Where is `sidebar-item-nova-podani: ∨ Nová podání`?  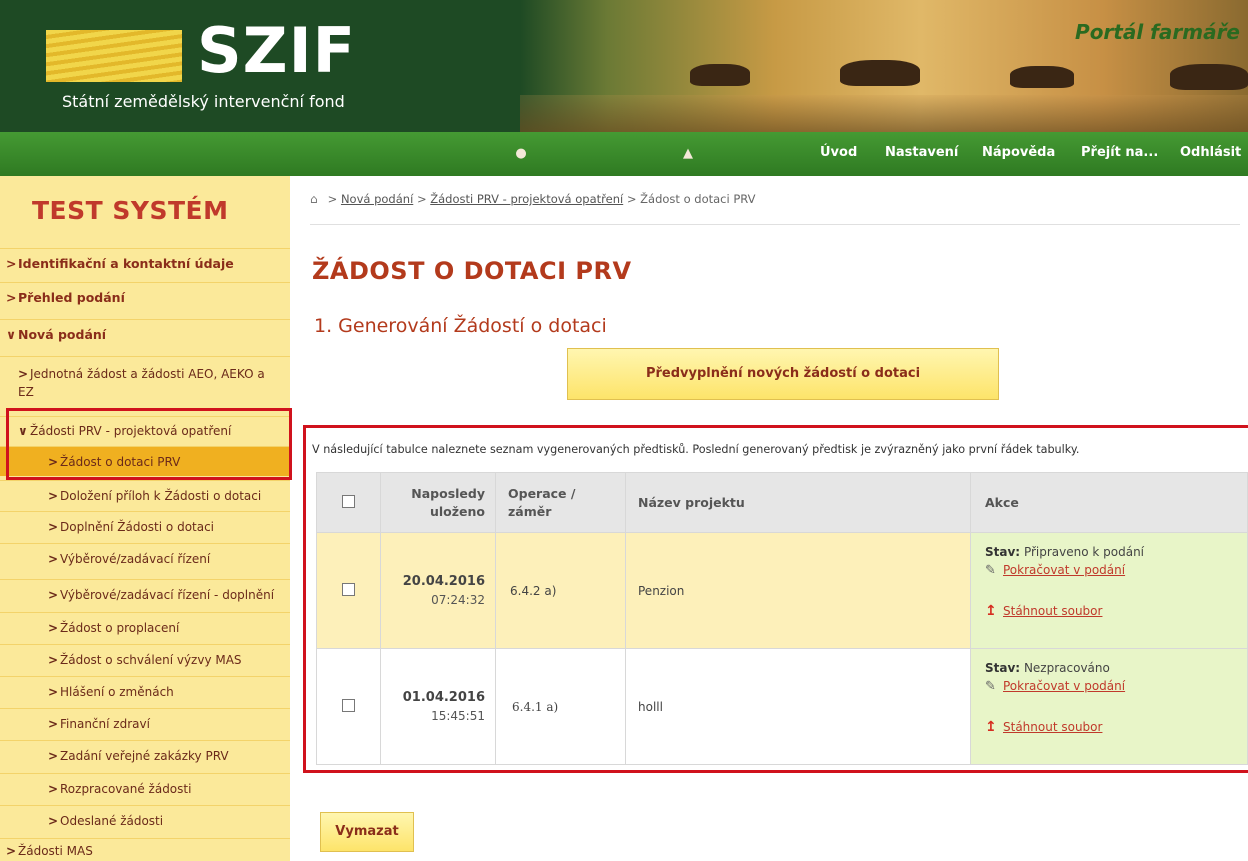
sidebar-item-nova-podani: ∨ Nová podání is located at coordinates (145, 334).